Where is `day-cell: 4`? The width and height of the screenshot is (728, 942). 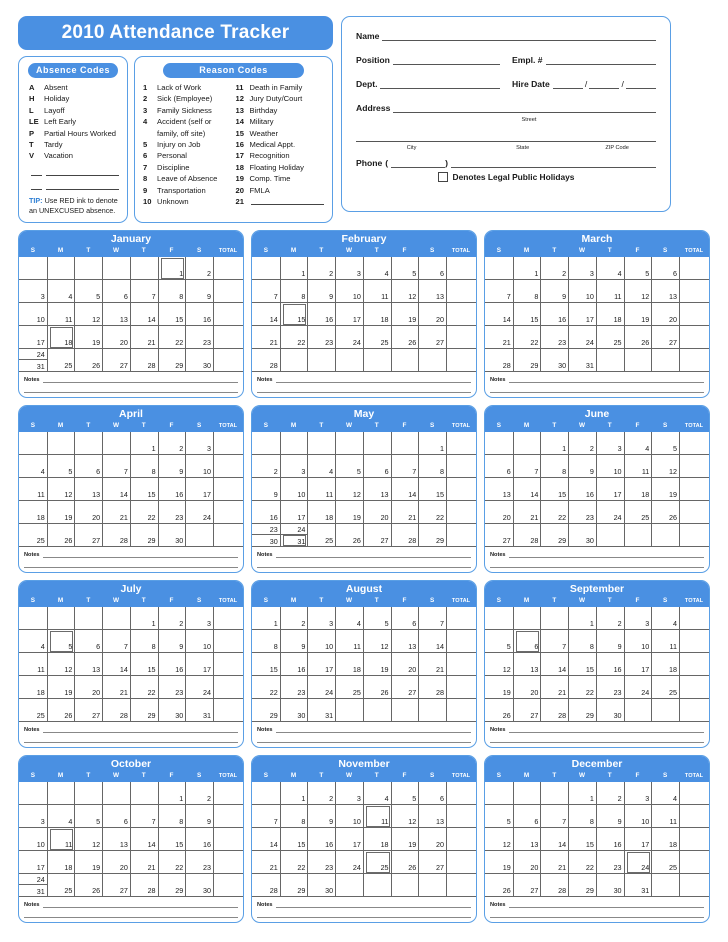 day-cell: 4 is located at coordinates (637, 442).